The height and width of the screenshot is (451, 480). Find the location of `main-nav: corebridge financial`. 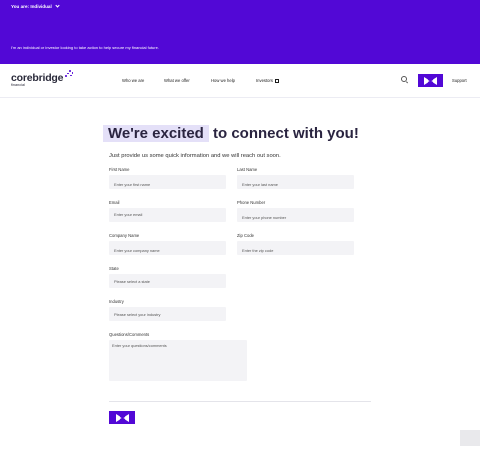

main-nav: corebridge financial is located at coordinates (240, 81).